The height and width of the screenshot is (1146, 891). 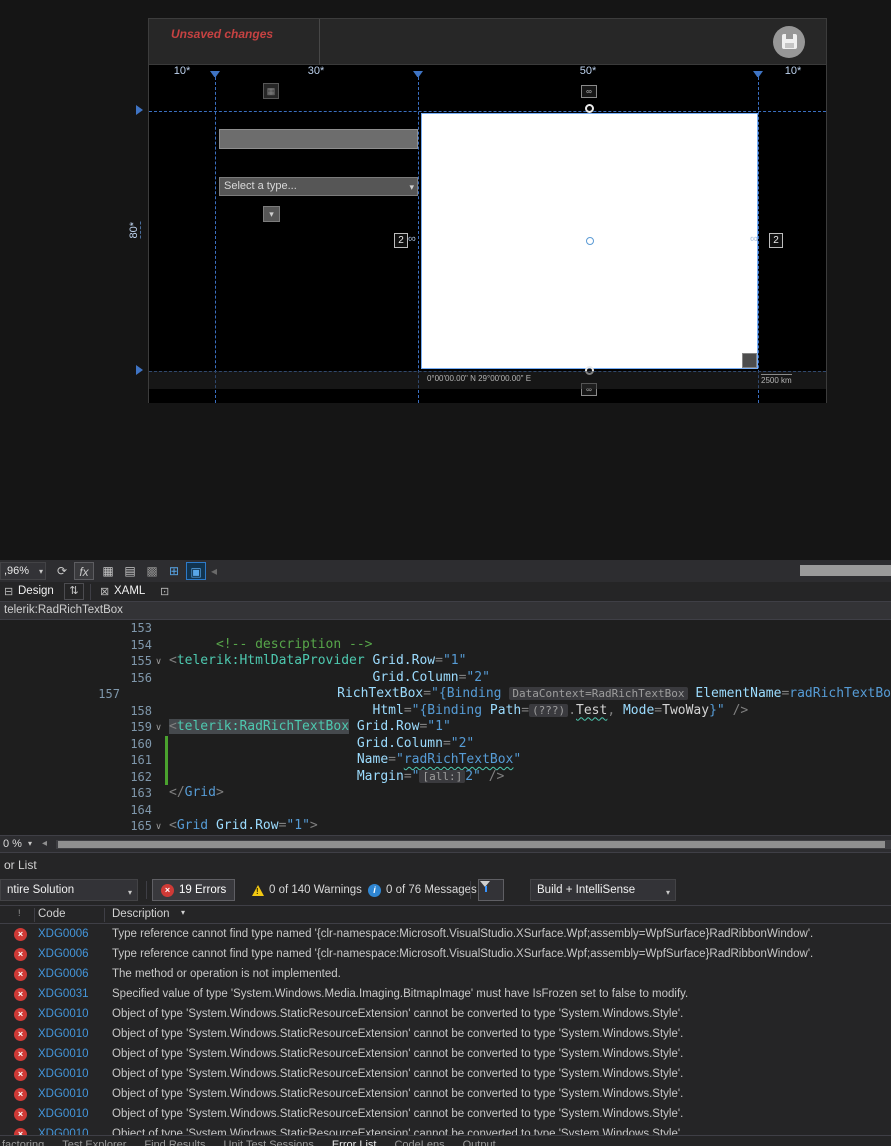 I want to click on code-line: 162 Margin=" [all:] 2" />, so click(x=445, y=776).